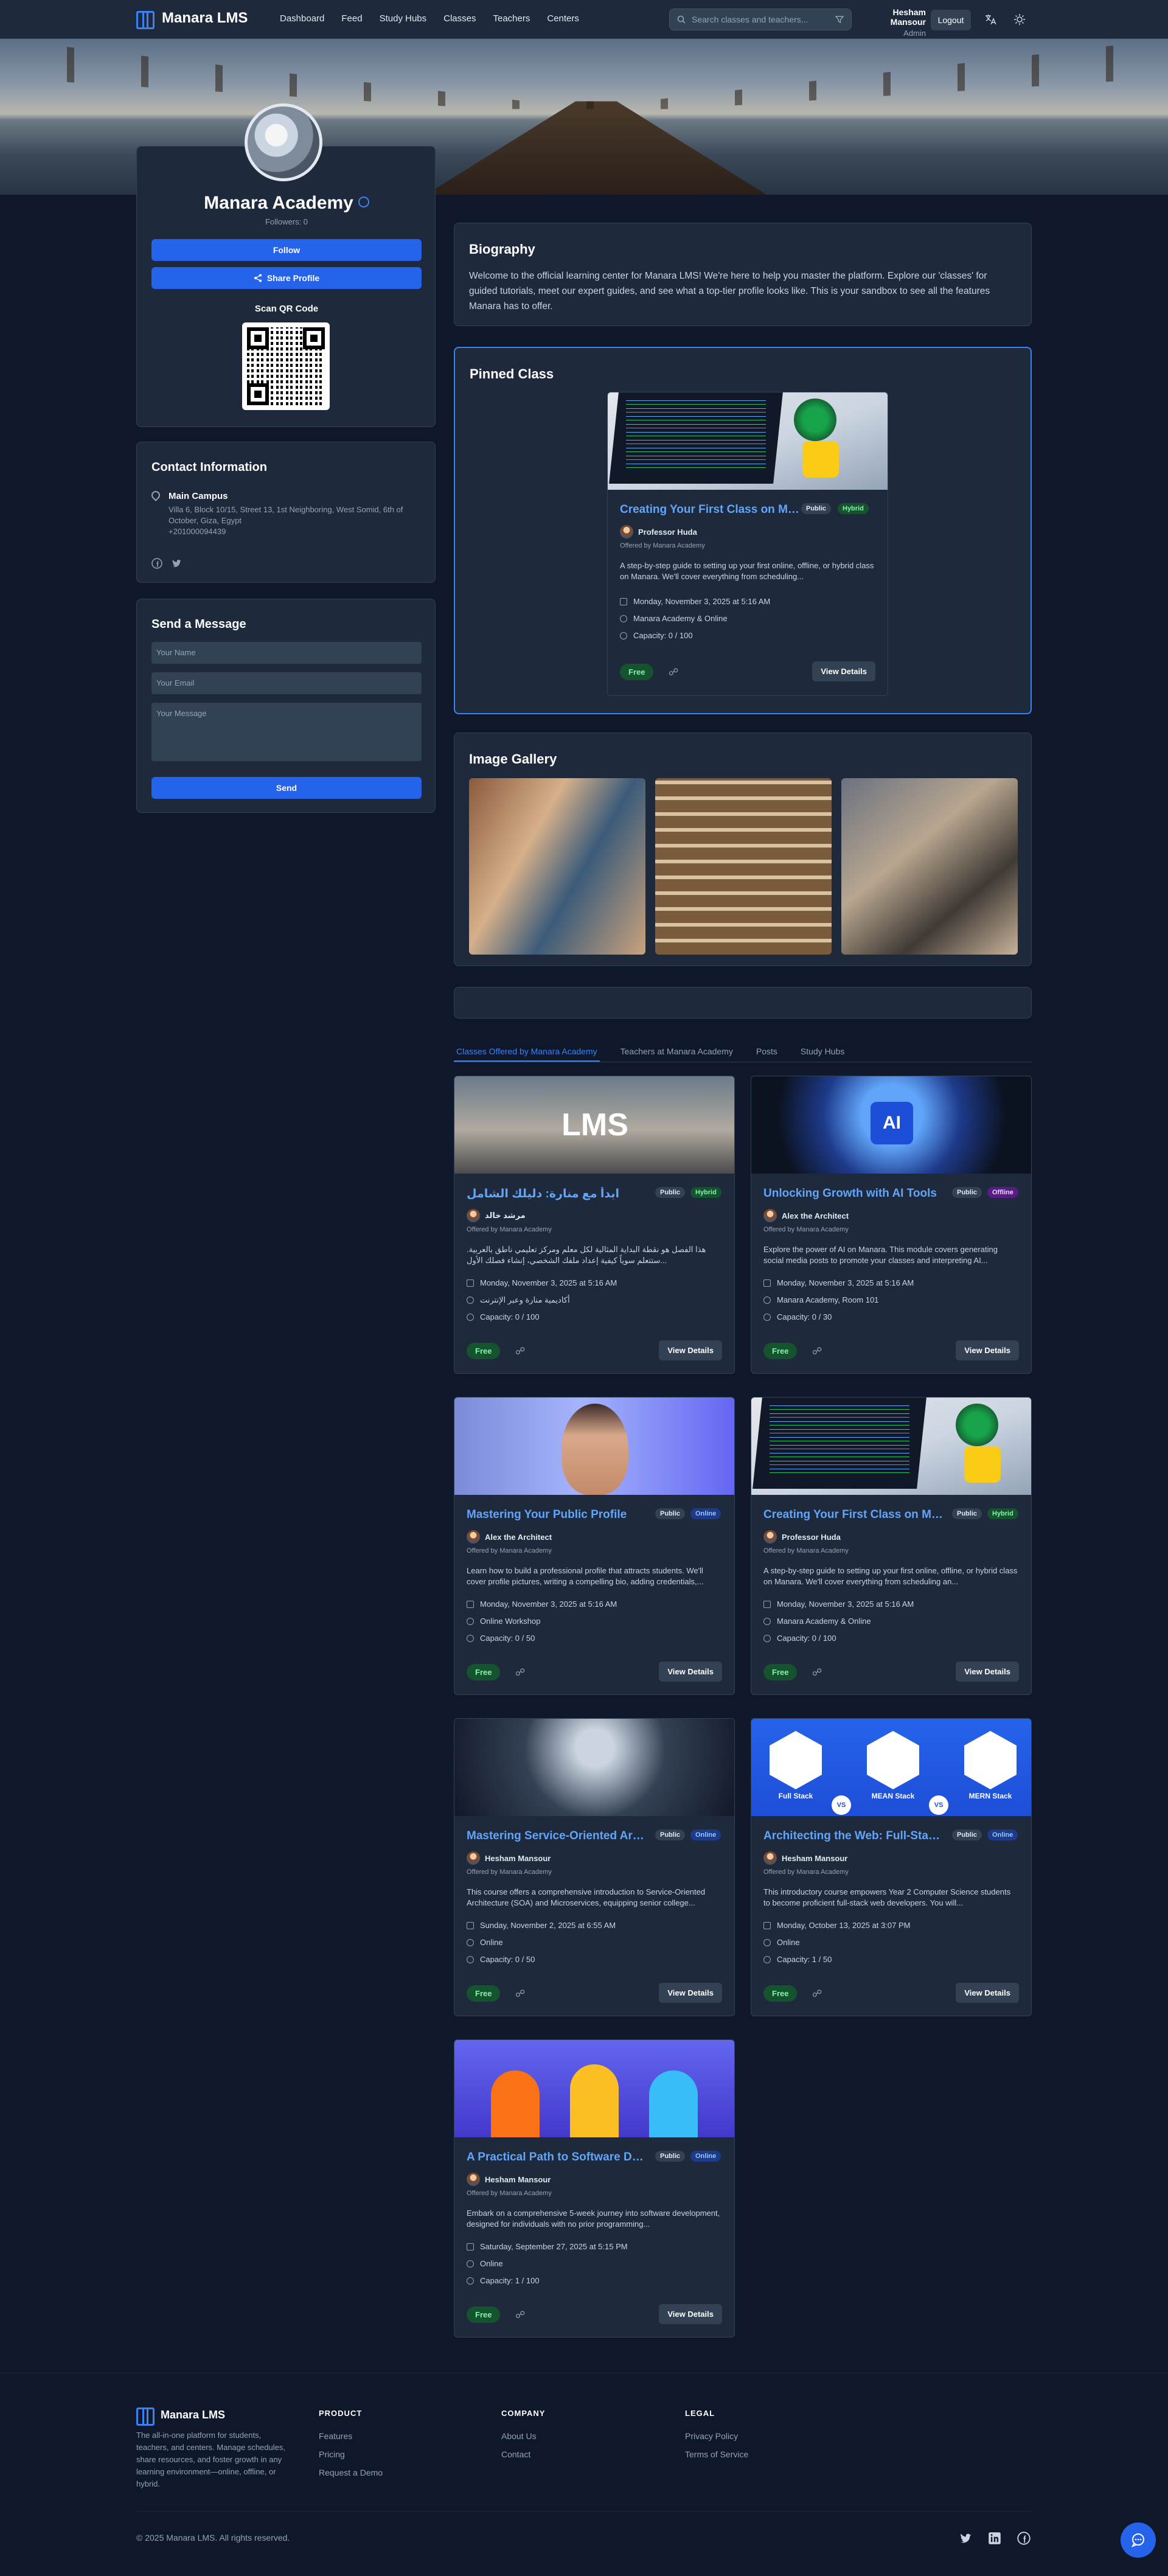  What do you see at coordinates (518, 1858) in the screenshot?
I see `teacher-name: Hesham Mansour` at bounding box center [518, 1858].